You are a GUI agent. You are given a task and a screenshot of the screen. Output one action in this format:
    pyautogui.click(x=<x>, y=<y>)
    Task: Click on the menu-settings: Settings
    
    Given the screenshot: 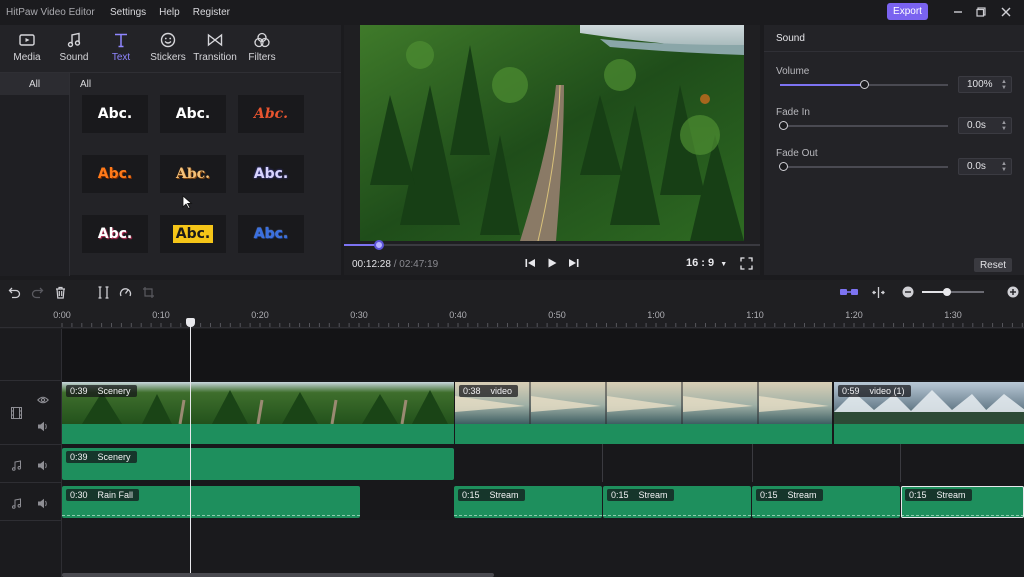 What is the action you would take?
    pyautogui.click(x=128, y=12)
    